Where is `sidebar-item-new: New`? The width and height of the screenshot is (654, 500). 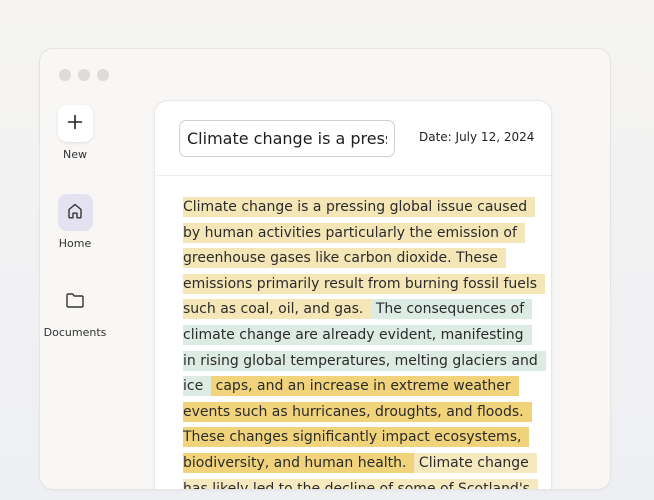
sidebar-item-new: New is located at coordinates (80, 133).